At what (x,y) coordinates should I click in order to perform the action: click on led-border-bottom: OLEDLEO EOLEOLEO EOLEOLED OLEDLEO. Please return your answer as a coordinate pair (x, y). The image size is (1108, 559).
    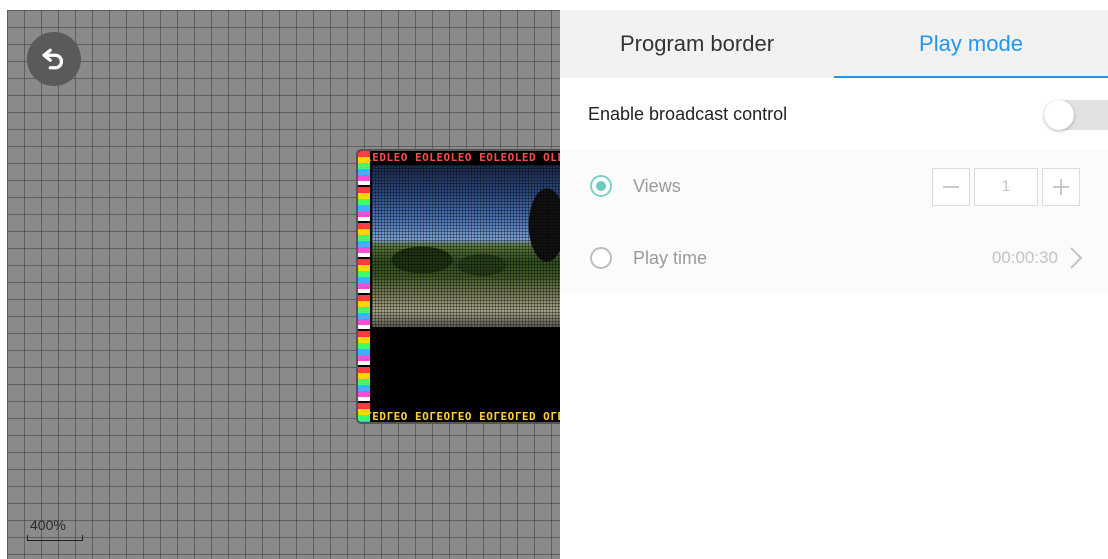
    Looking at the image, I should click on (459, 415).